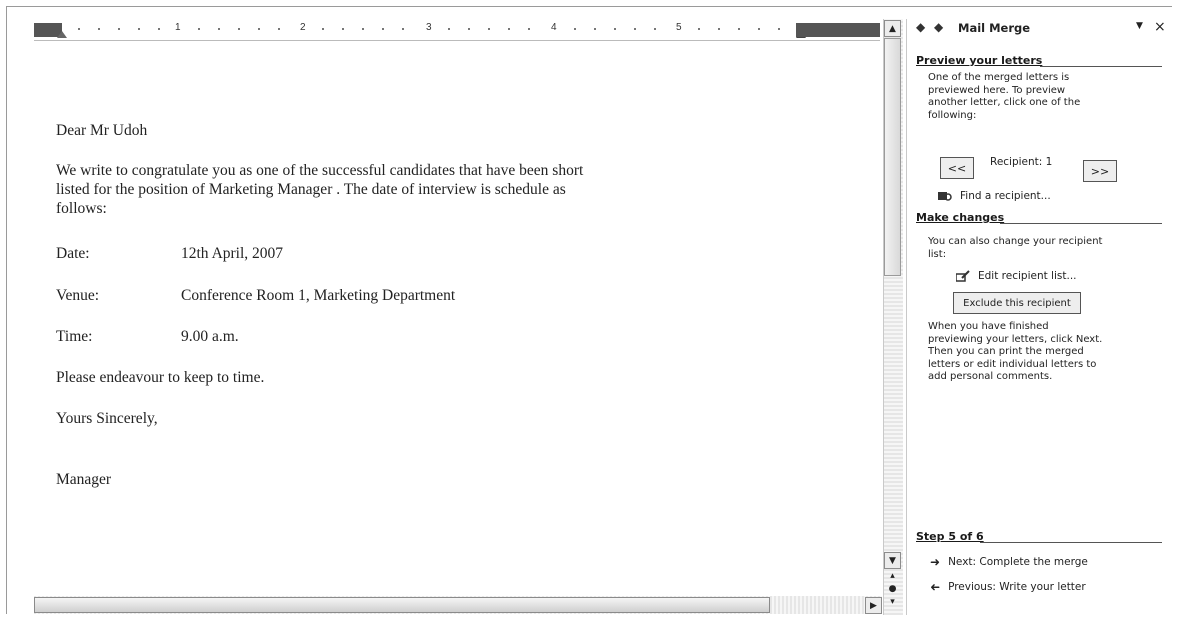 This screenshot has width=1178, height=620. Describe the element at coordinates (318, 295) in the screenshot. I see `venue-value: Conference Room 1, Marketing Department` at that location.